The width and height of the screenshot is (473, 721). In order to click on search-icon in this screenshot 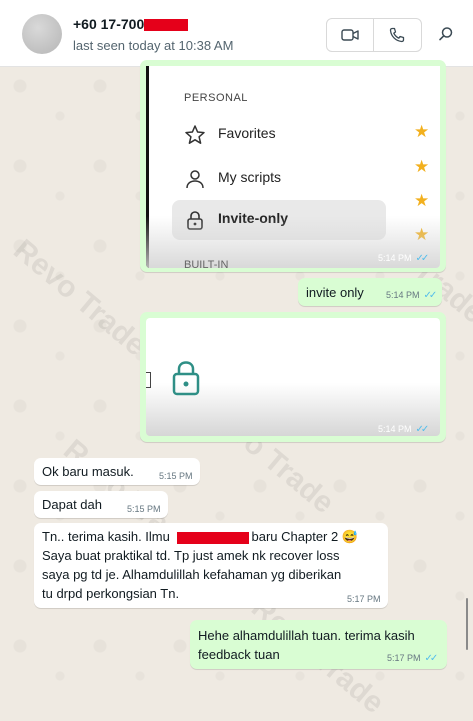, I will do `click(446, 34)`.